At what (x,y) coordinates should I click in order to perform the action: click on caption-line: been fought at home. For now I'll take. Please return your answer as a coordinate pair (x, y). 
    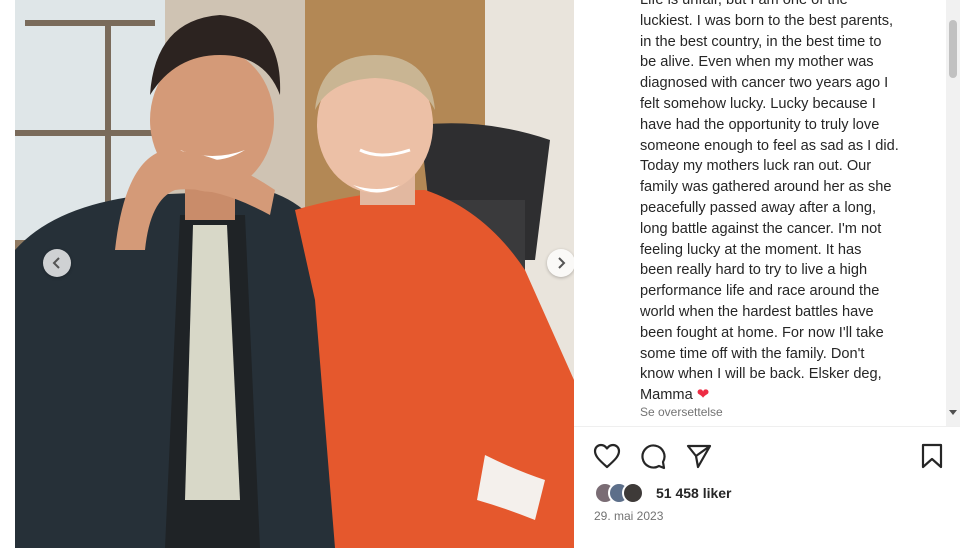
    Looking at the image, I should click on (762, 332).